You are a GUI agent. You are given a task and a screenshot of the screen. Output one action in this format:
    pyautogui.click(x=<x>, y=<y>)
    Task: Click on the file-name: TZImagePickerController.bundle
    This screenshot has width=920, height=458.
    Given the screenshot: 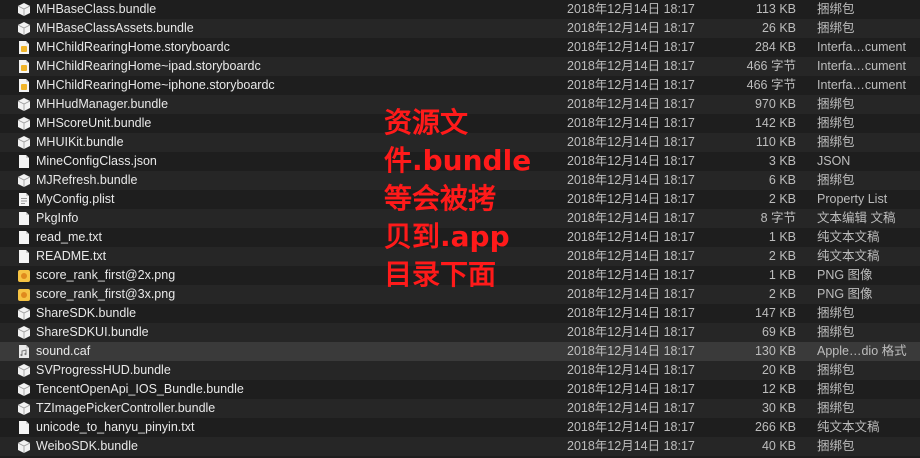 What is the action you would take?
    pyautogui.click(x=126, y=408)
    